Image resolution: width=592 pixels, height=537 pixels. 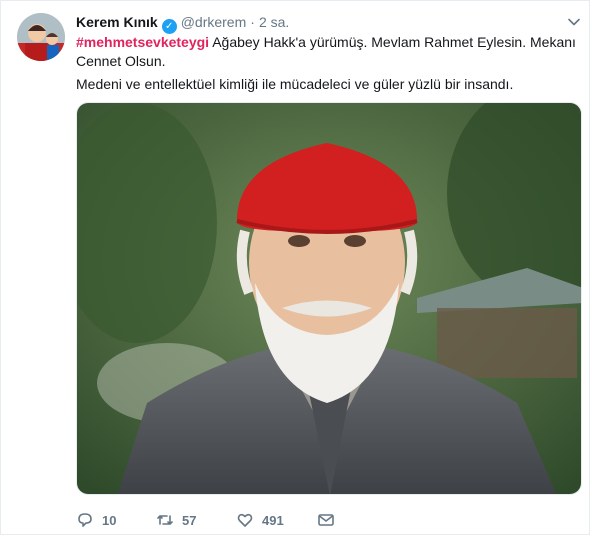 I want to click on like-button: 491, so click(x=260, y=520).